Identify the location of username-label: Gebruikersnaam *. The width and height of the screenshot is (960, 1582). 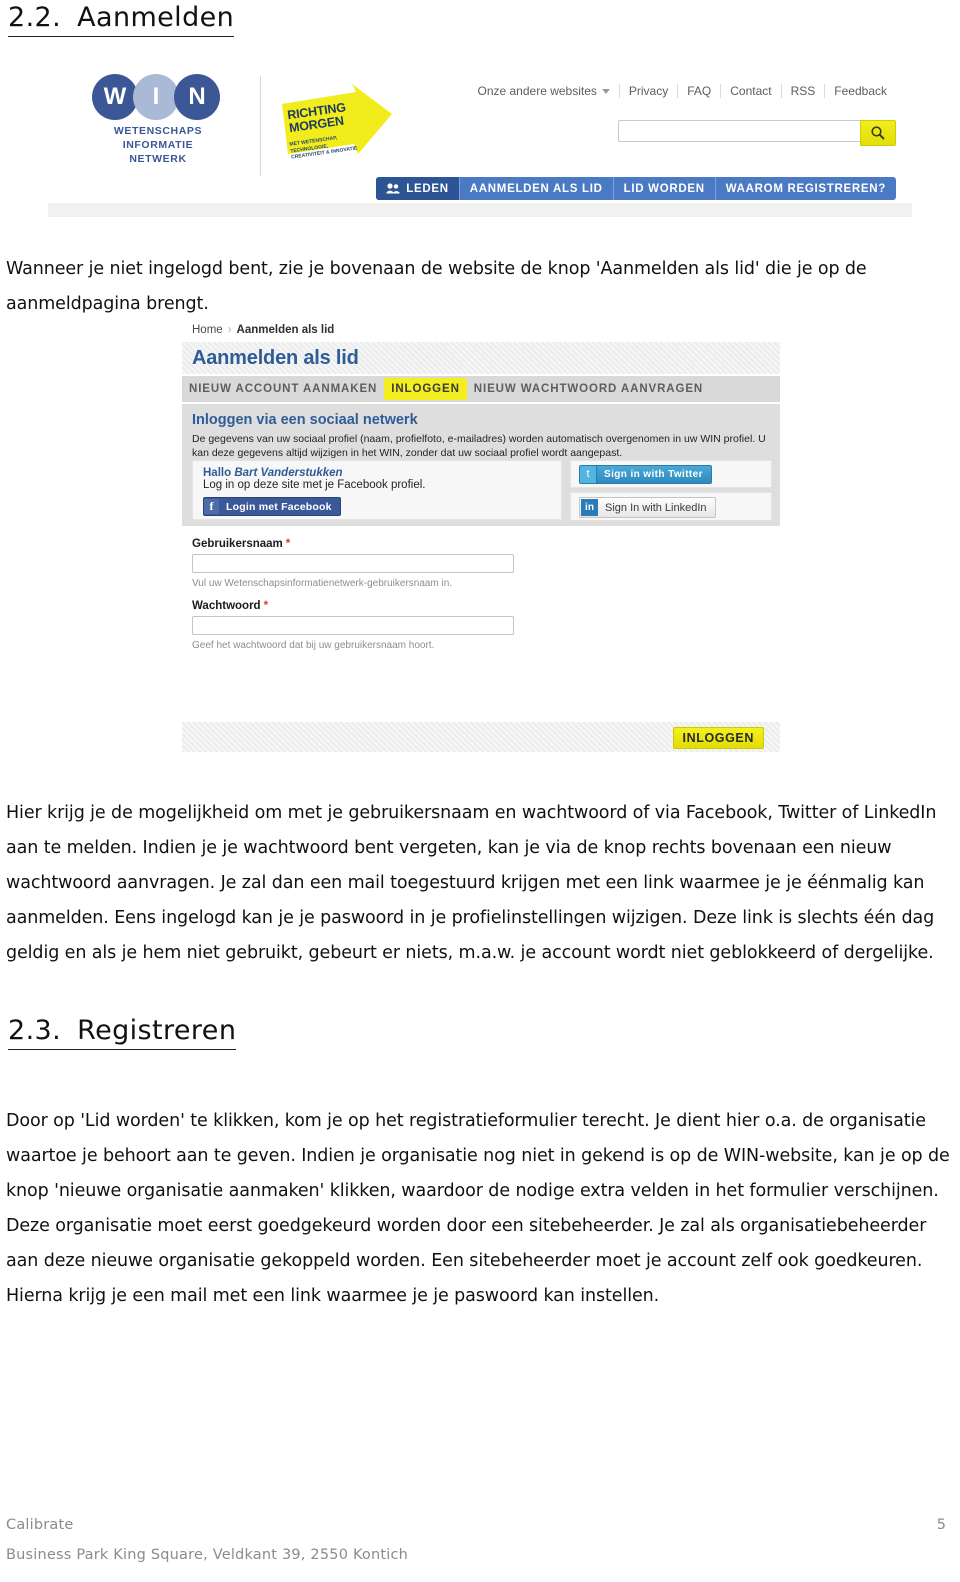
(241, 544).